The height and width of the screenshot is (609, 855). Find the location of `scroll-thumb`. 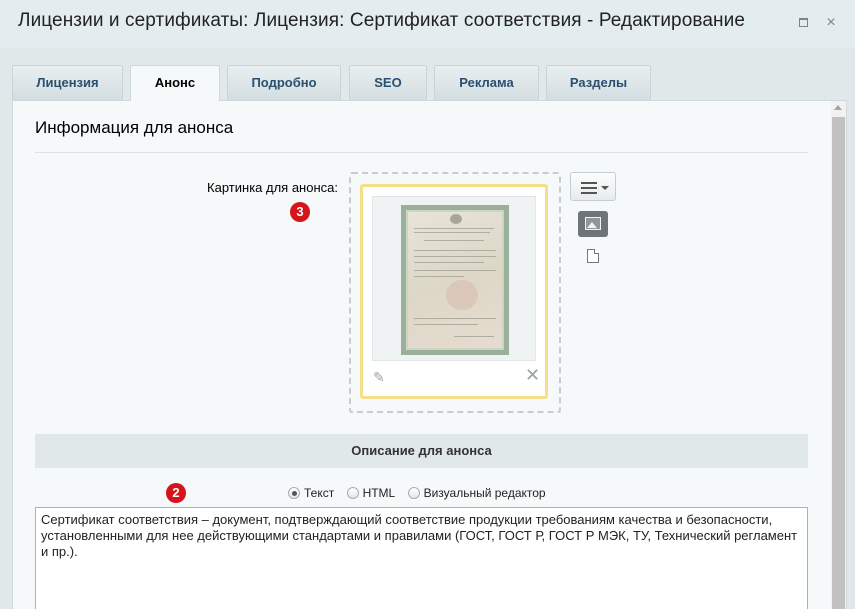

scroll-thumb is located at coordinates (838, 363).